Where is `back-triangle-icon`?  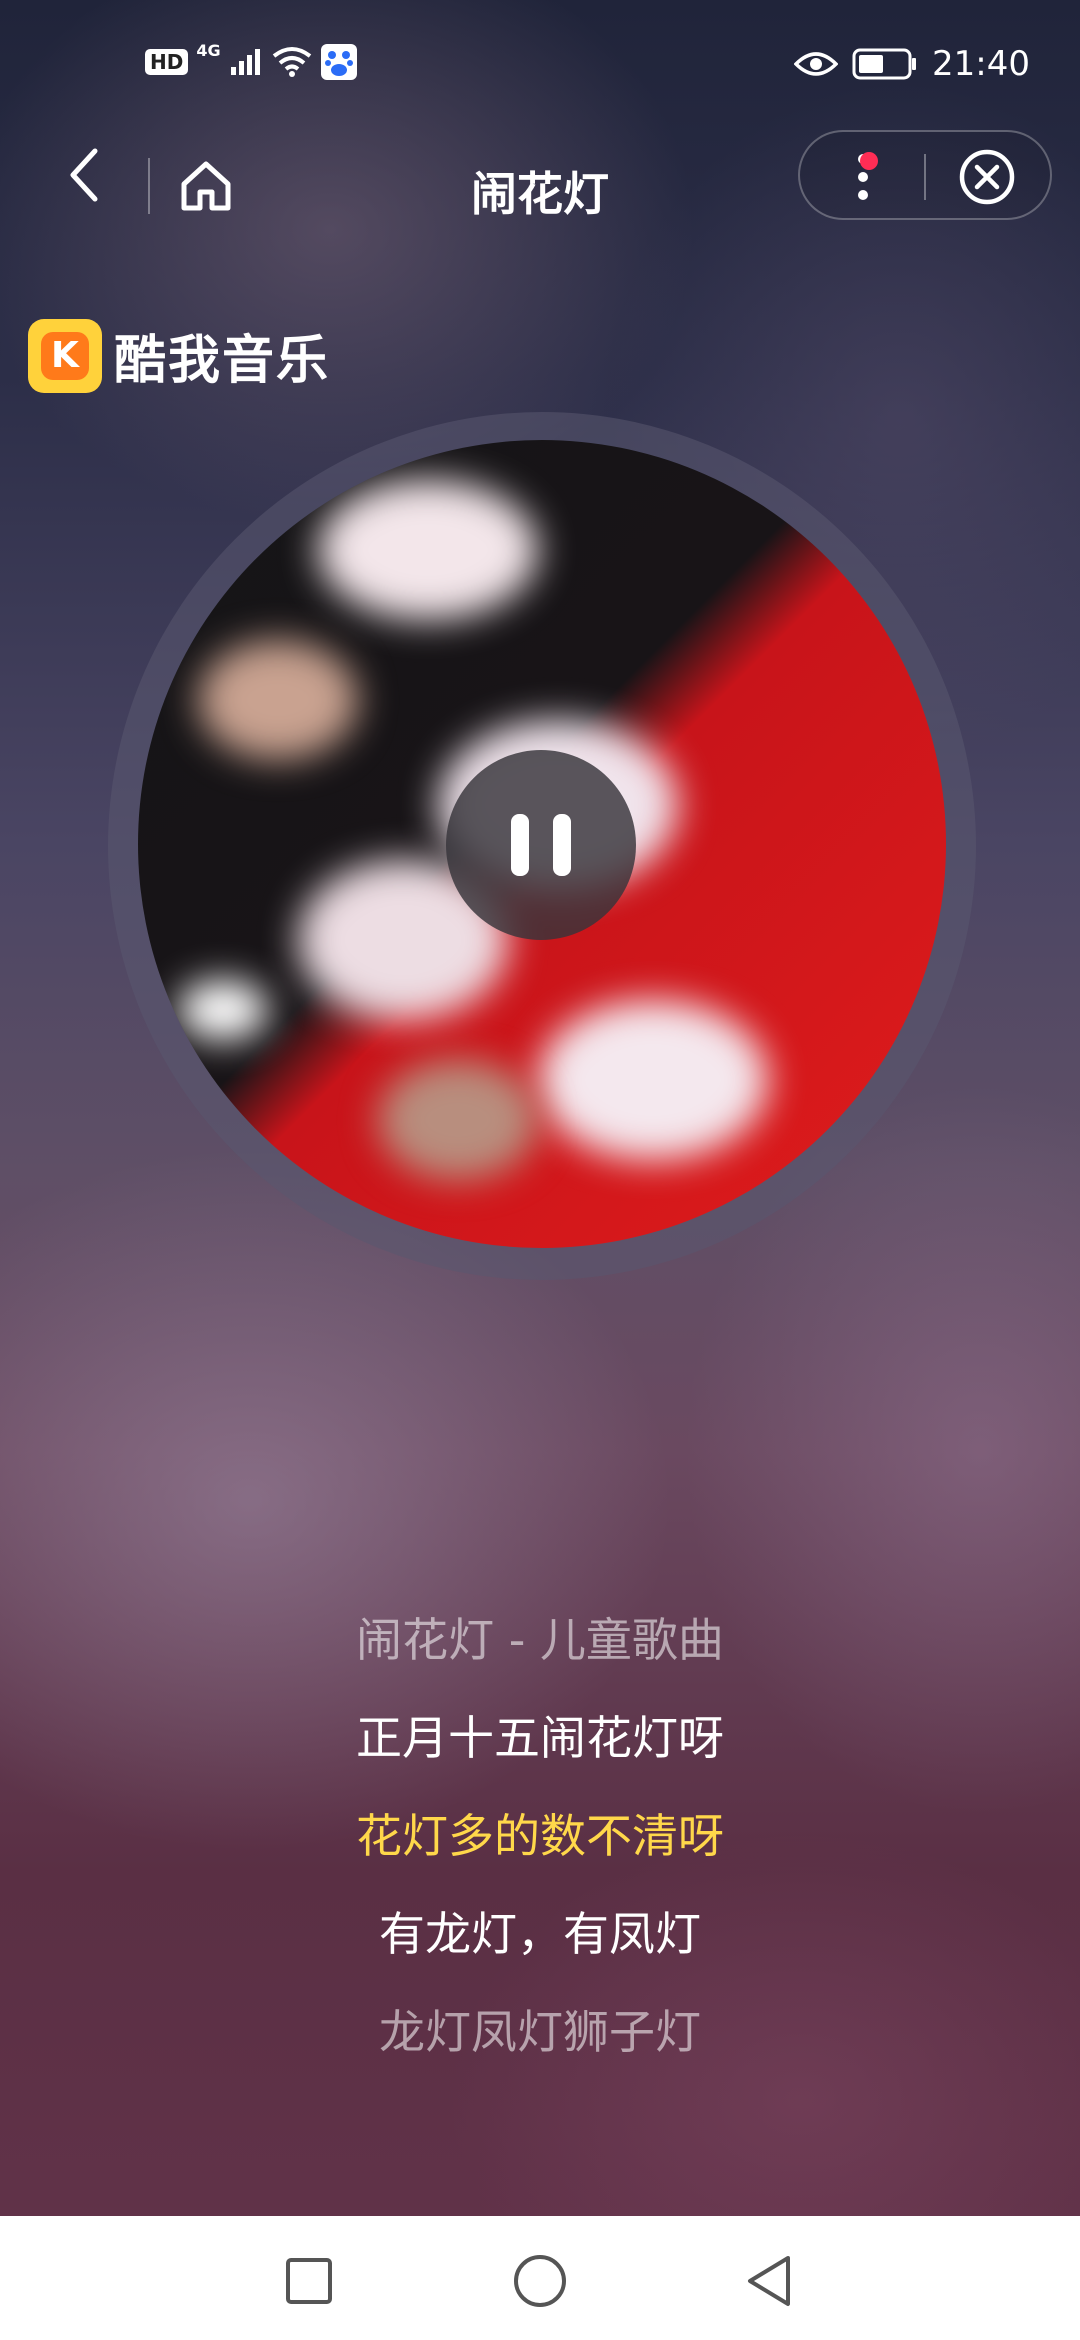
back-triangle-icon is located at coordinates (769, 2281).